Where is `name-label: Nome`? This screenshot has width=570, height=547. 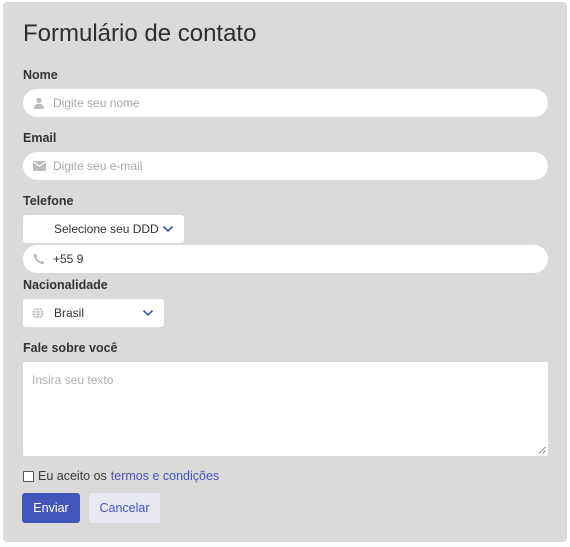
name-label: Nome is located at coordinates (40, 75).